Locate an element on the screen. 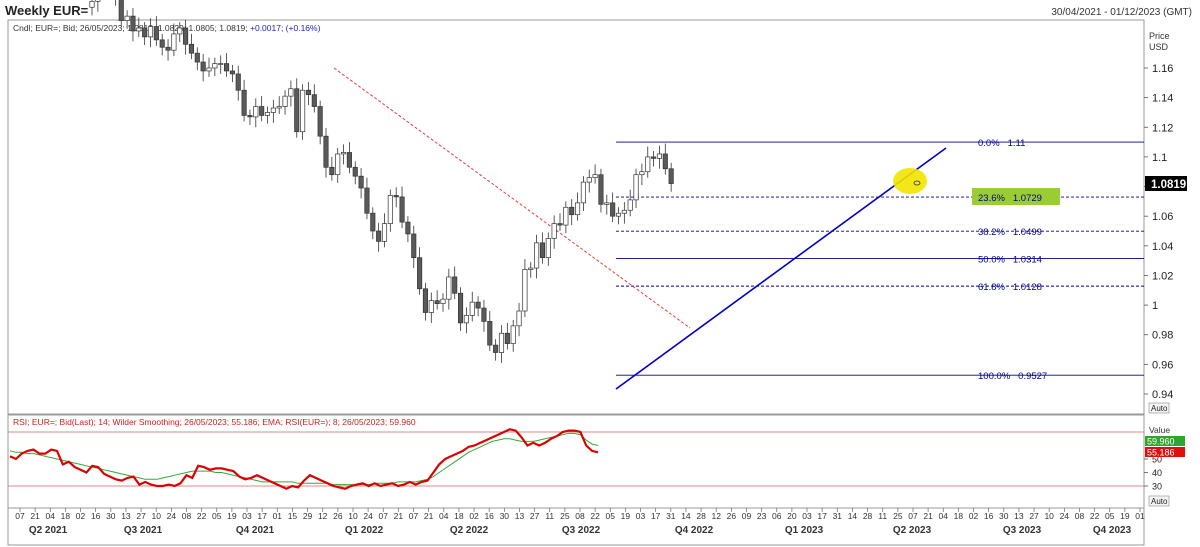  day-tick-label: 21 is located at coordinates (429, 516).